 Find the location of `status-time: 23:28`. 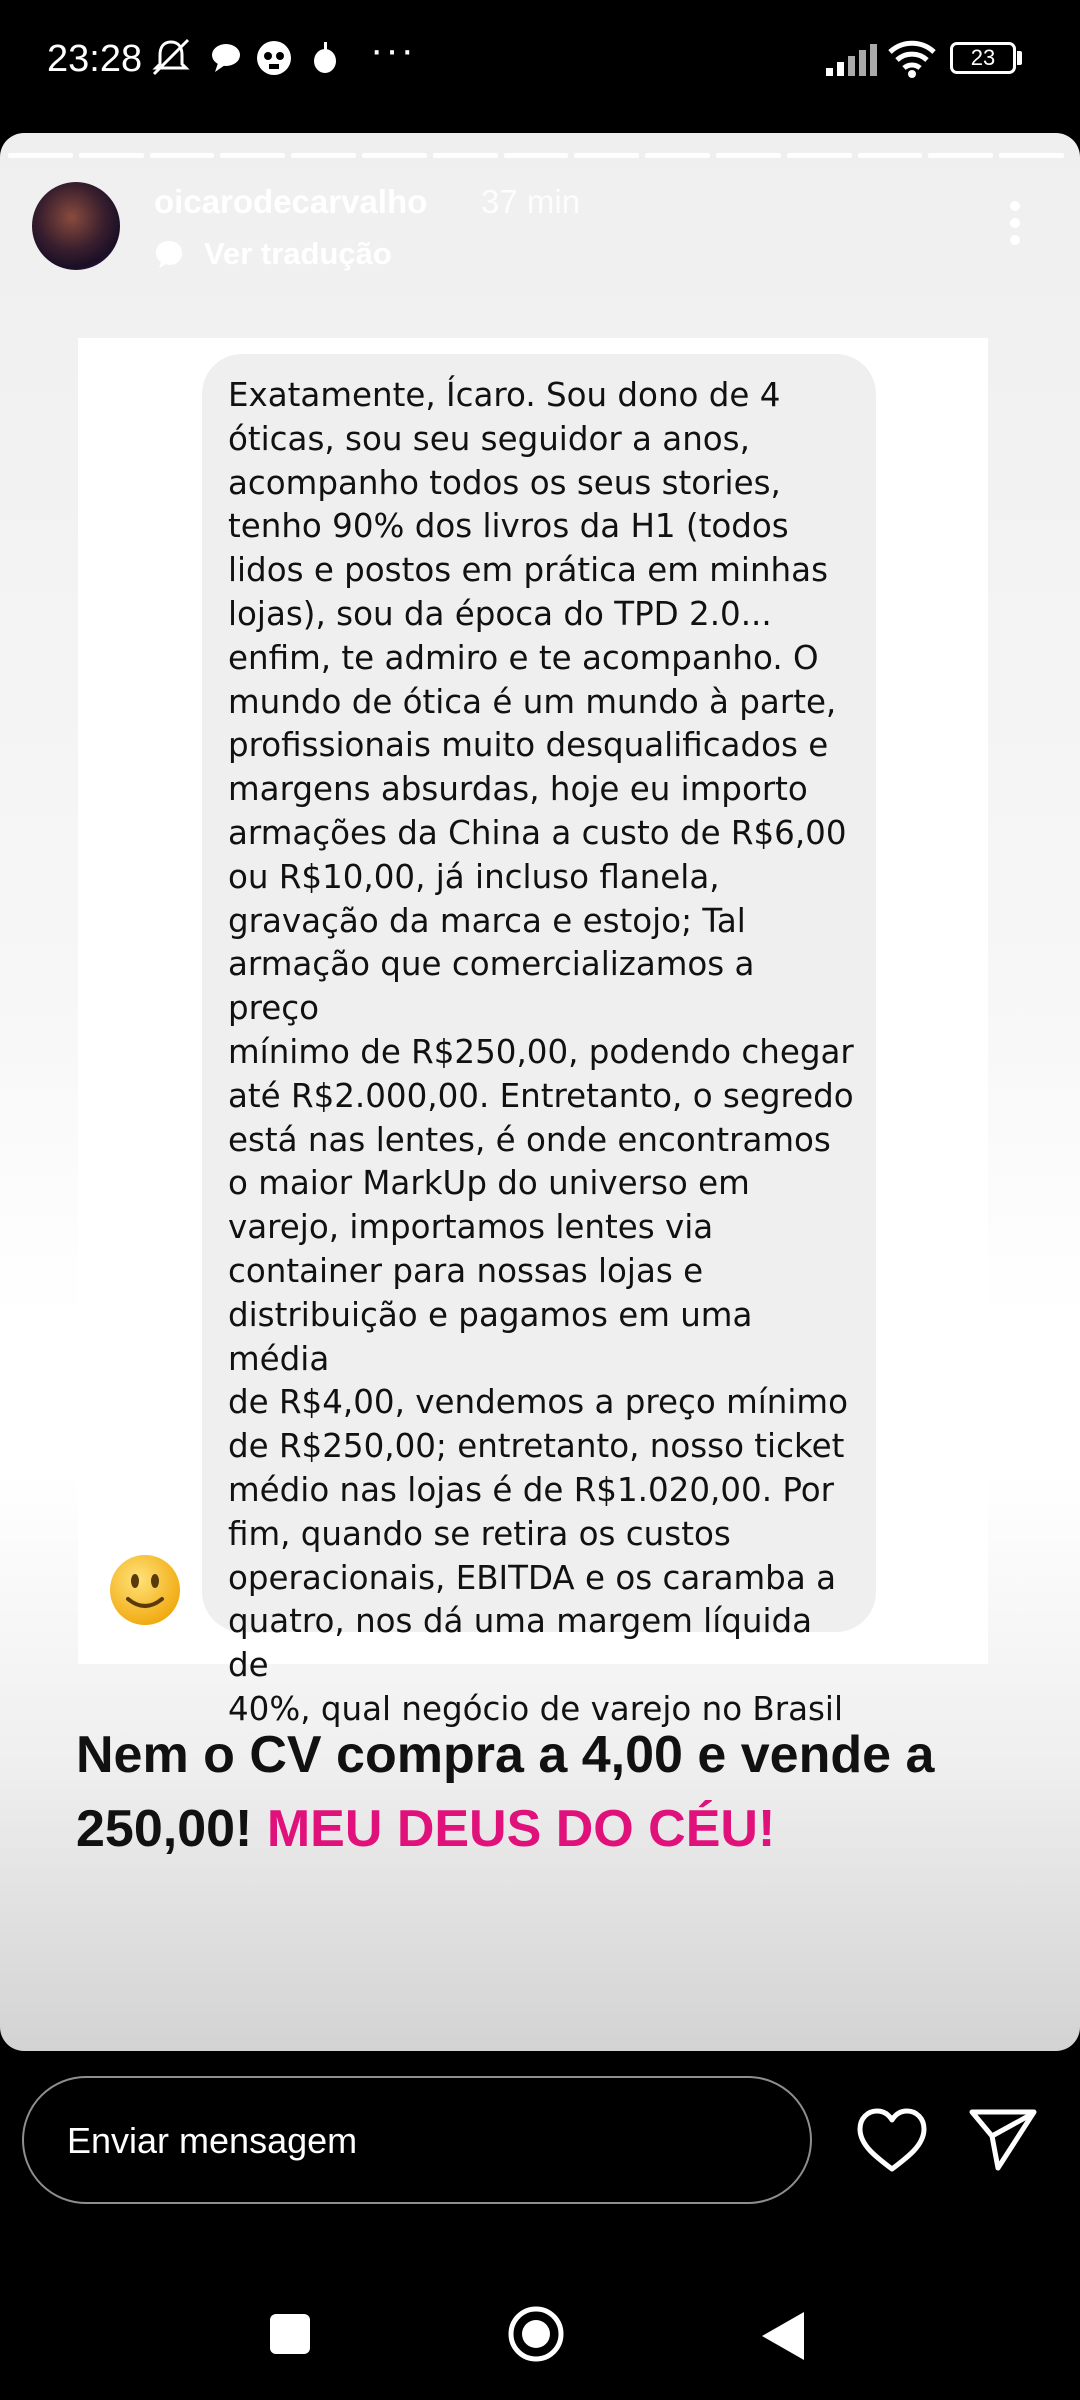

status-time: 23:28 is located at coordinates (95, 59).